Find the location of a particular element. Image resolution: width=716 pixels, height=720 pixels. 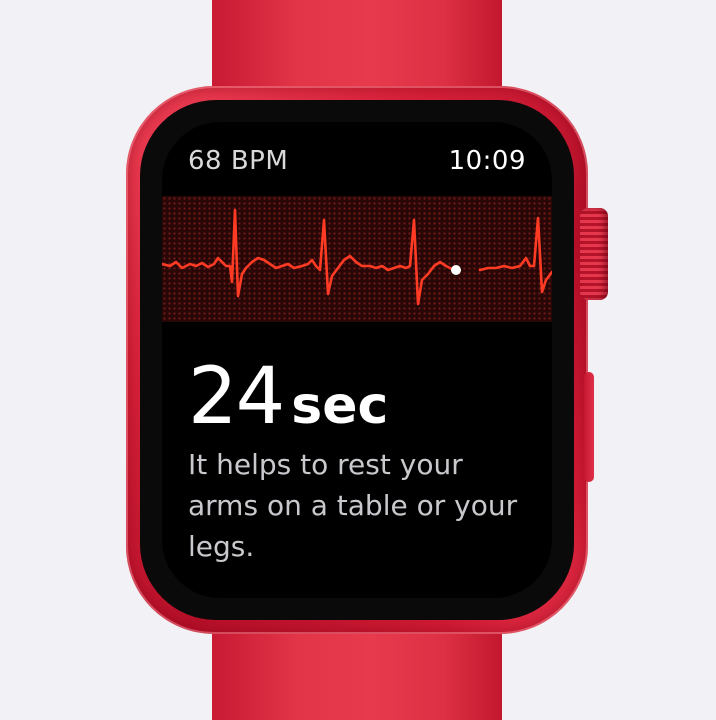

elapsed-seconds-value: 24 is located at coordinates (236, 397).